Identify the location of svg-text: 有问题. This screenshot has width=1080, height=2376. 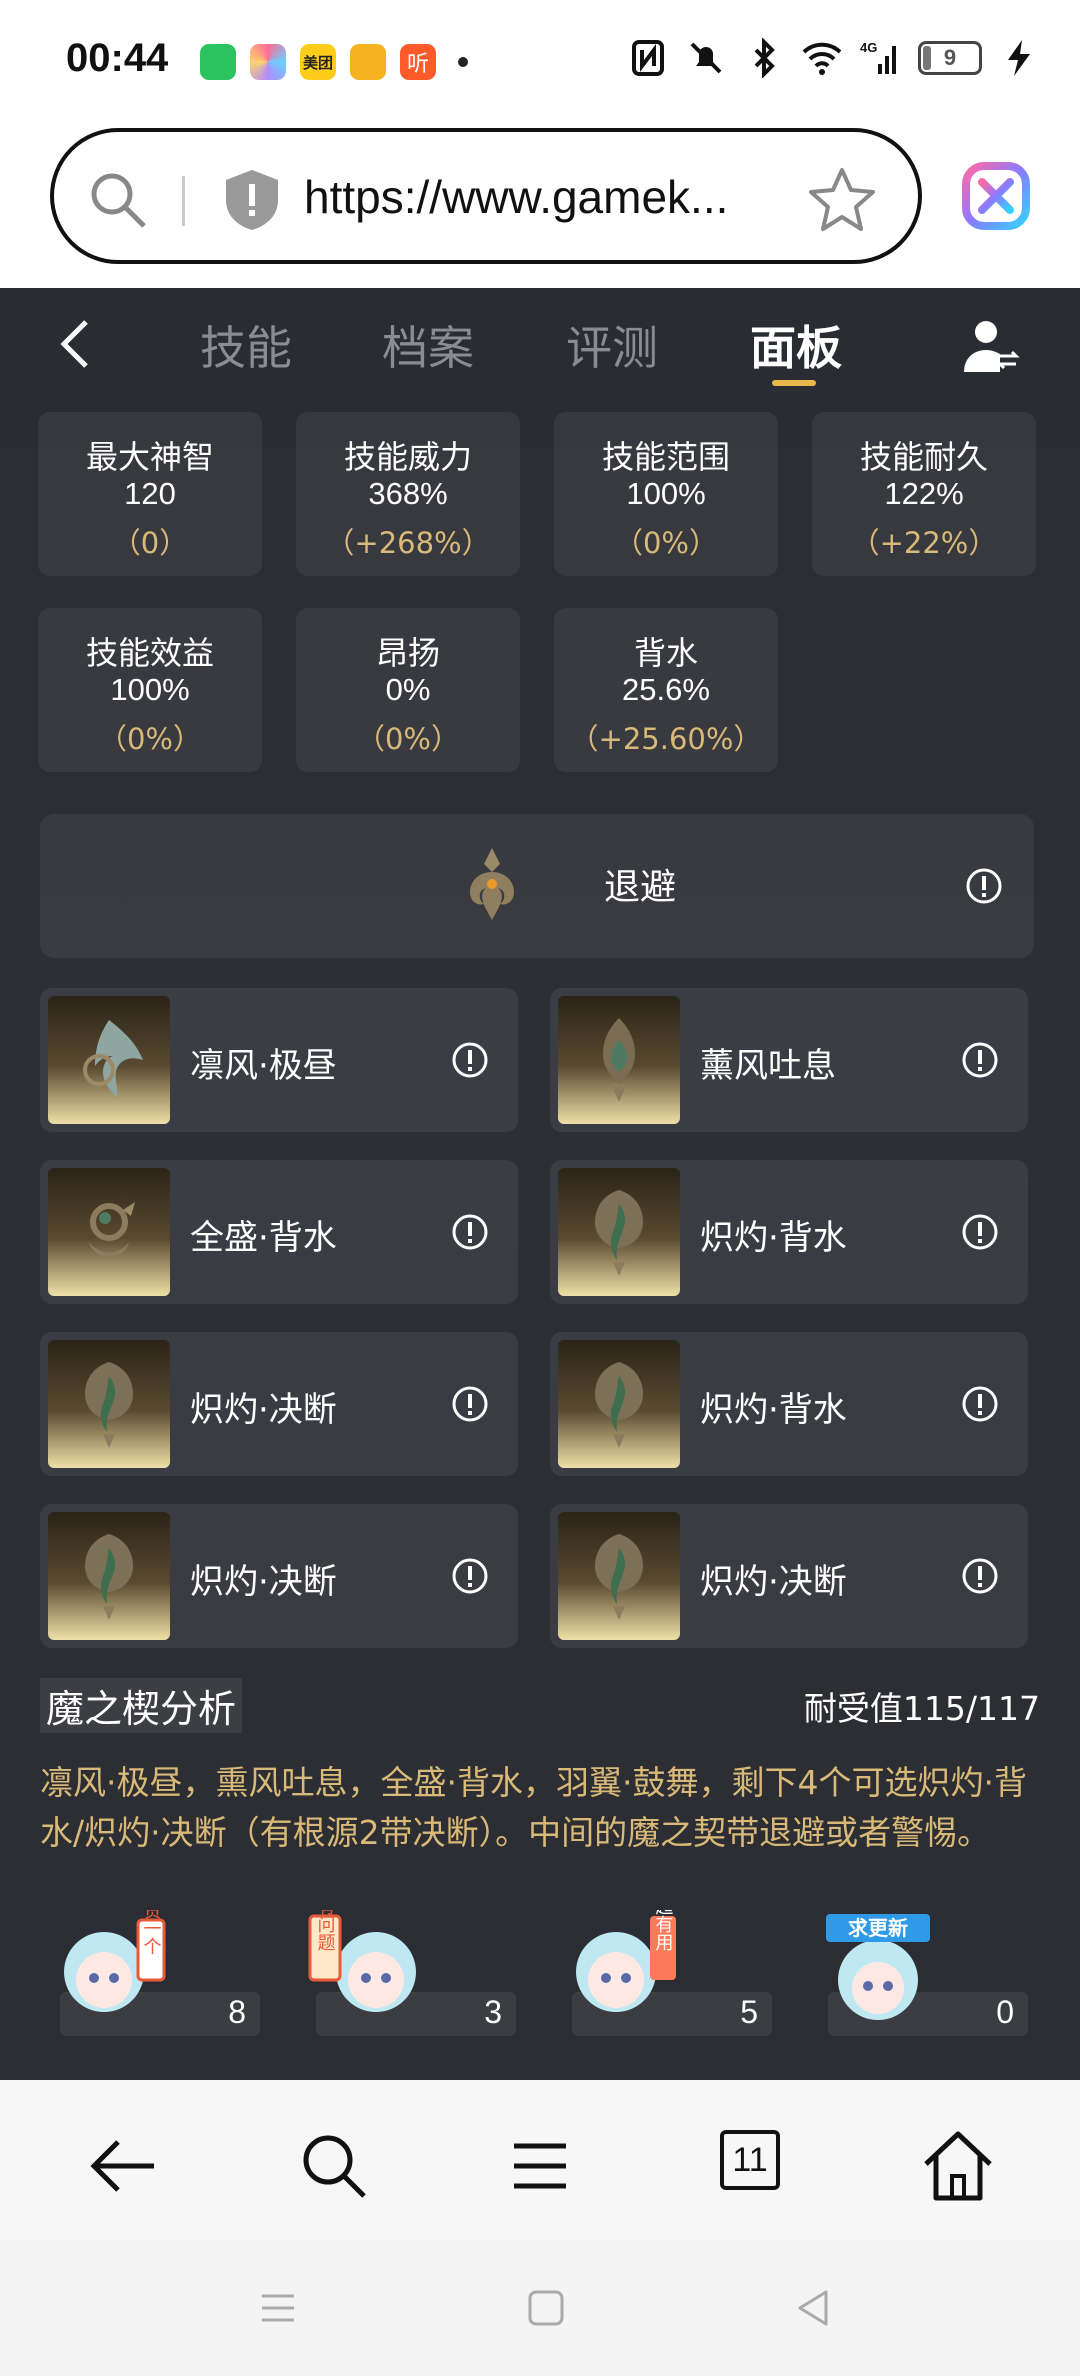
(325, 1930).